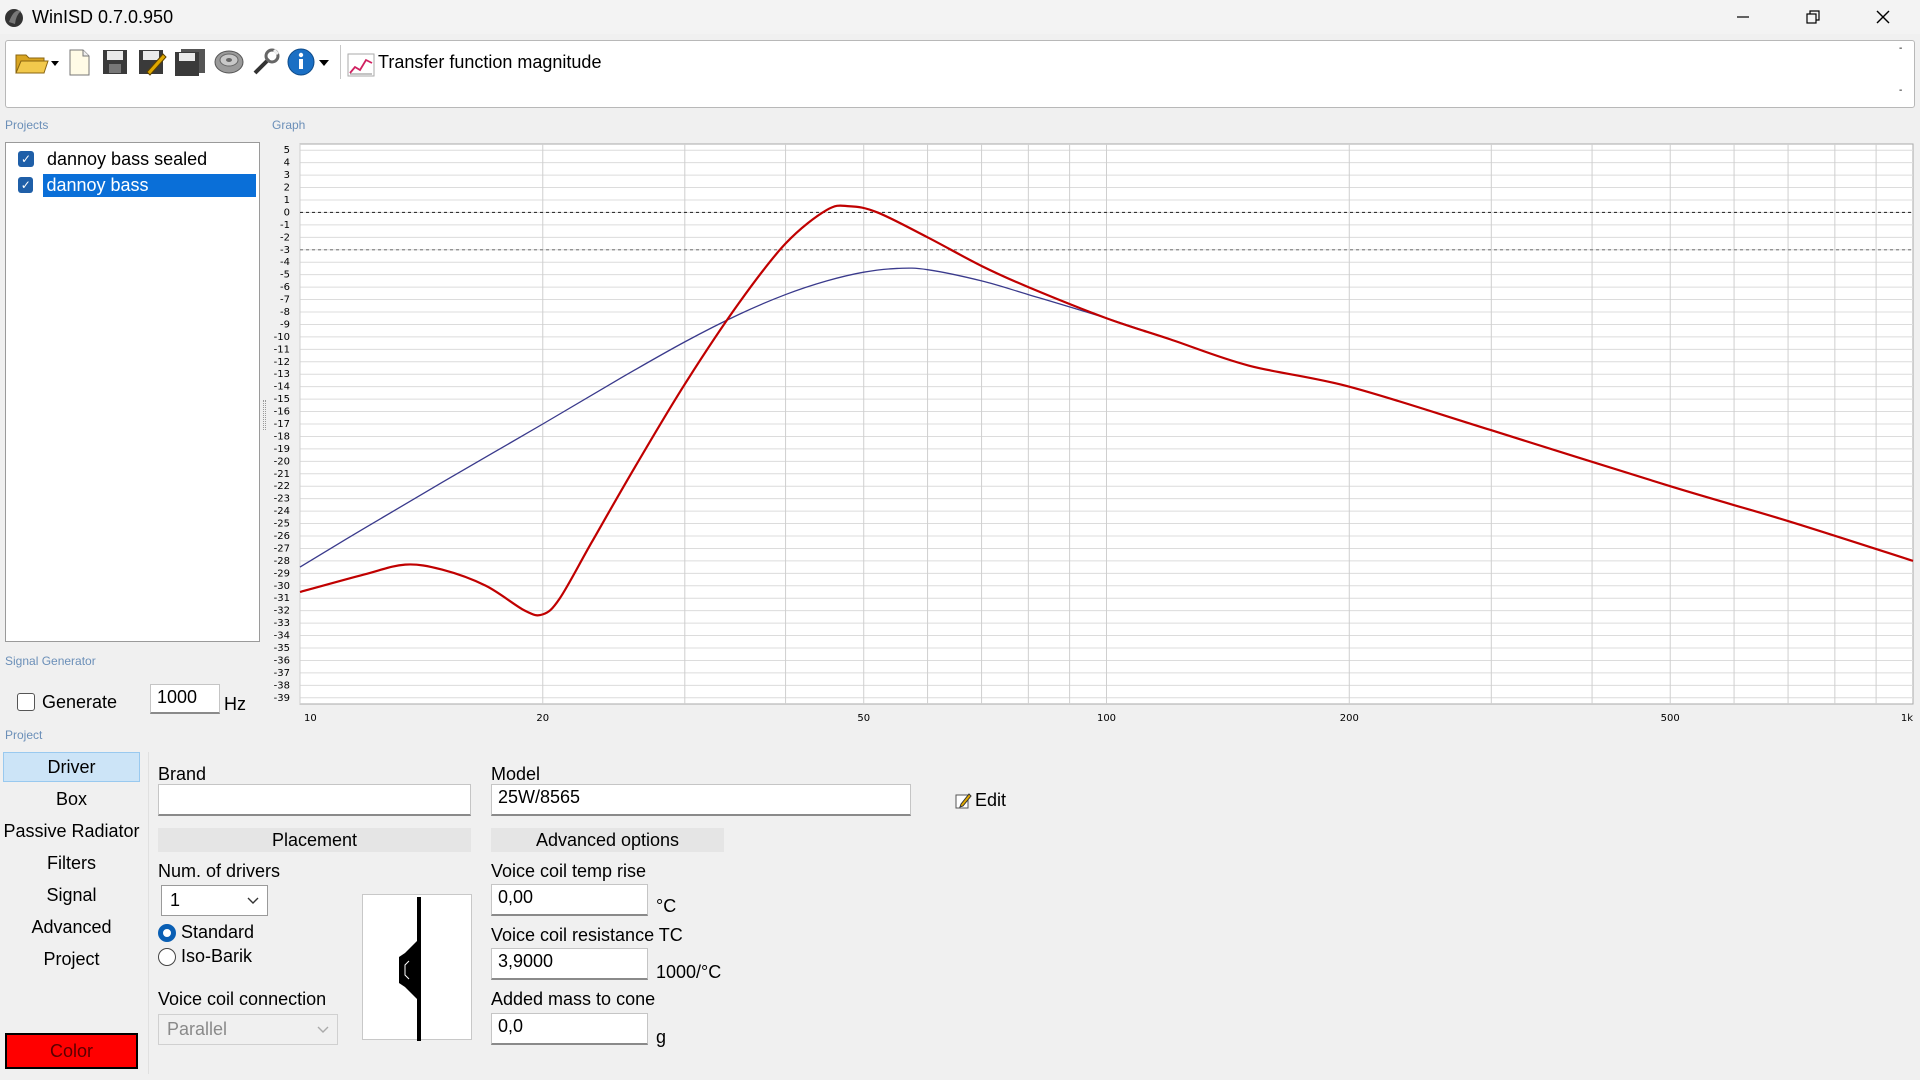 The image size is (1920, 1080). Describe the element at coordinates (1907, 717) in the screenshot. I see `x-tick-label: 1k` at that location.